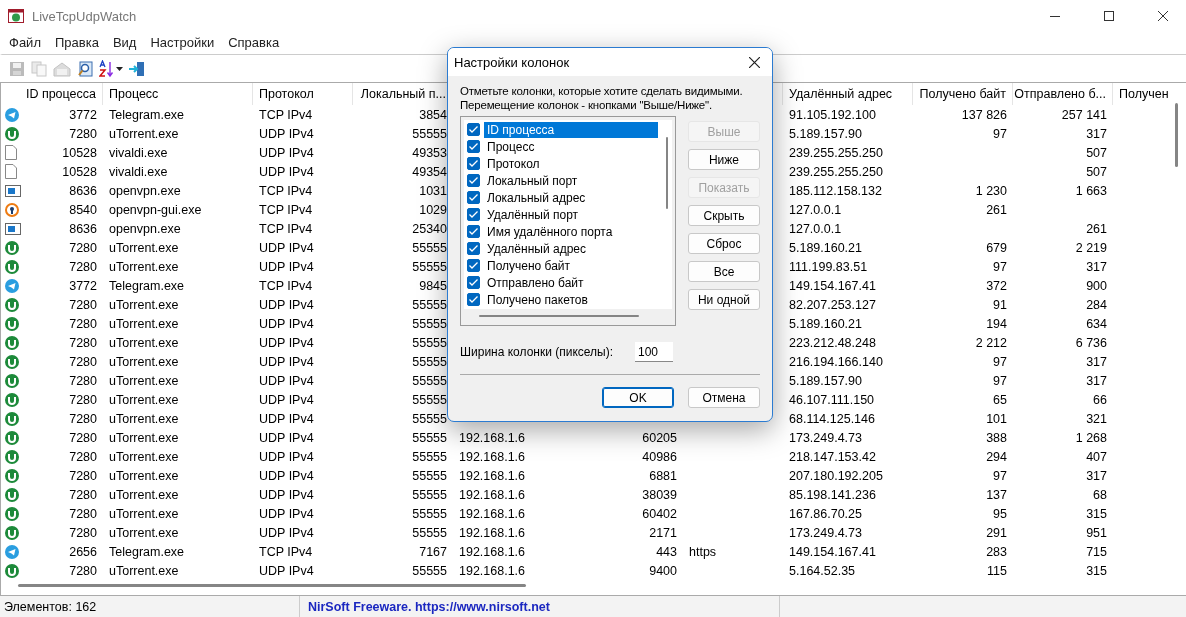  Describe the element at coordinates (1109, 16) in the screenshot. I see `maximize-icon` at that location.